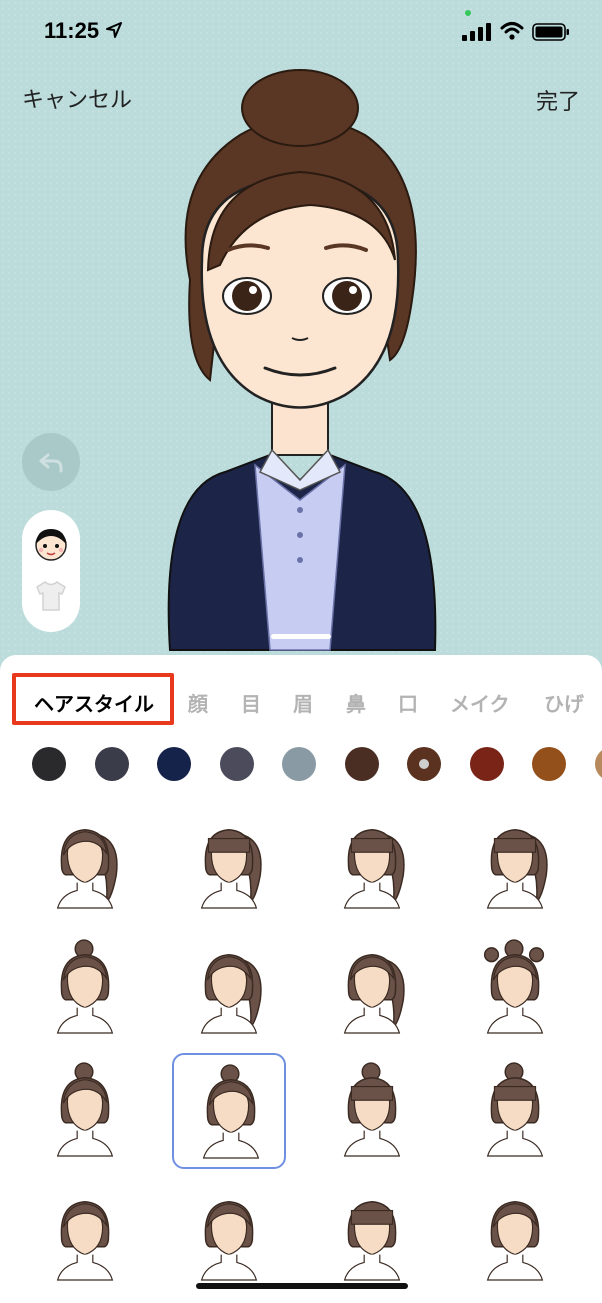 The height and width of the screenshot is (1303, 602). Describe the element at coordinates (476, 32) in the screenshot. I see `cellular-signal-icon` at that location.